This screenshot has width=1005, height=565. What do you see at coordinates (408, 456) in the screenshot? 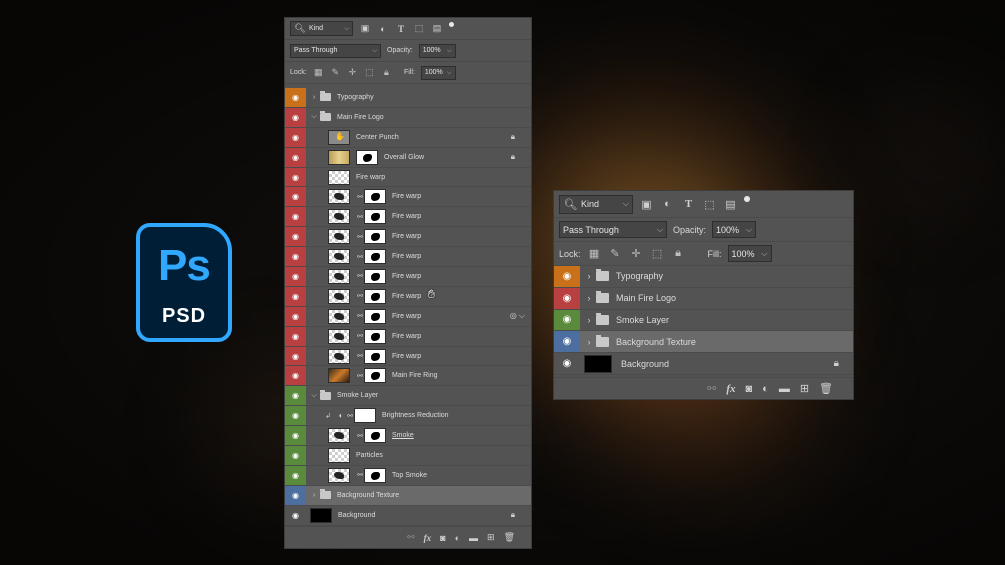
I see `layer-row: ◉ Particles` at bounding box center [408, 456].